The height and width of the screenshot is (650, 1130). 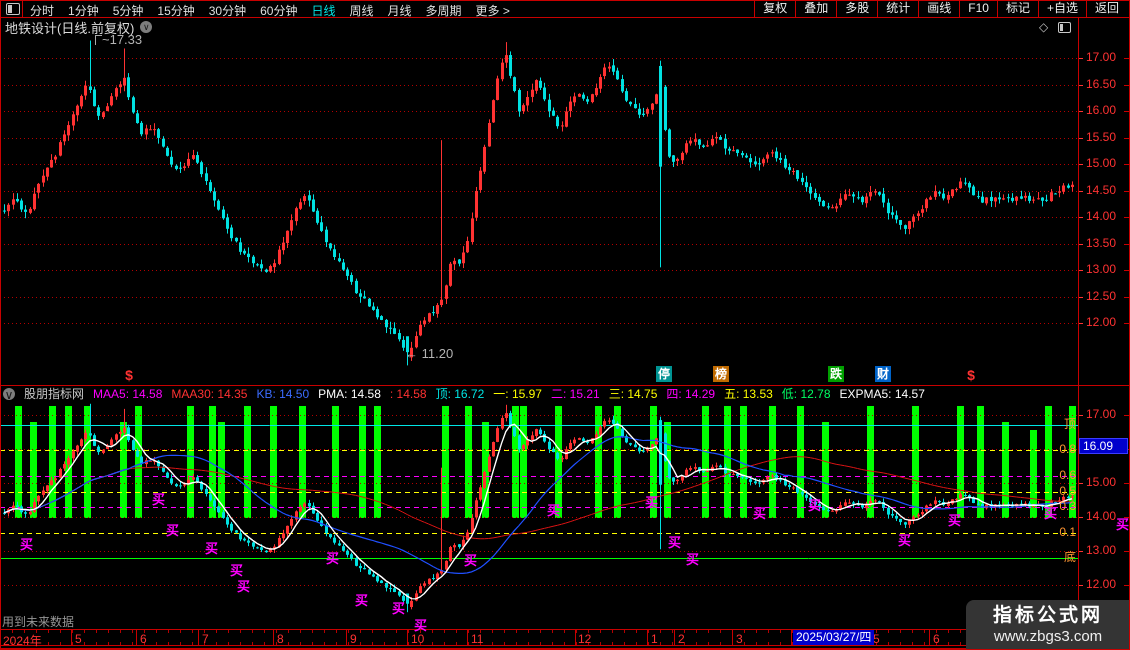 What do you see at coordinates (349, 394) in the screenshot?
I see `indicator-param-PMA: PMA: 14.58` at bounding box center [349, 394].